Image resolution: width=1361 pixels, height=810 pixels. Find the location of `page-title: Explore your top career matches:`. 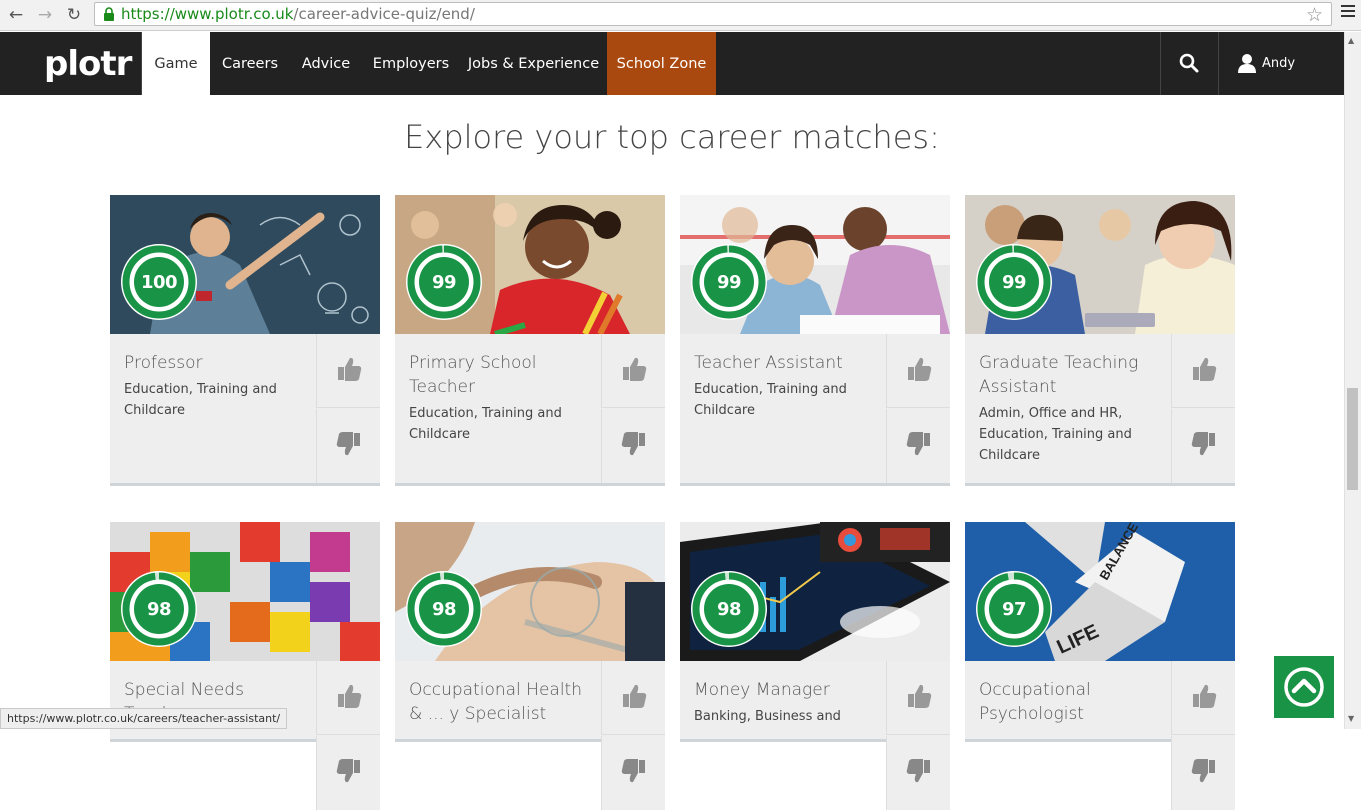

page-title: Explore your top career matches: is located at coordinates (672, 137).